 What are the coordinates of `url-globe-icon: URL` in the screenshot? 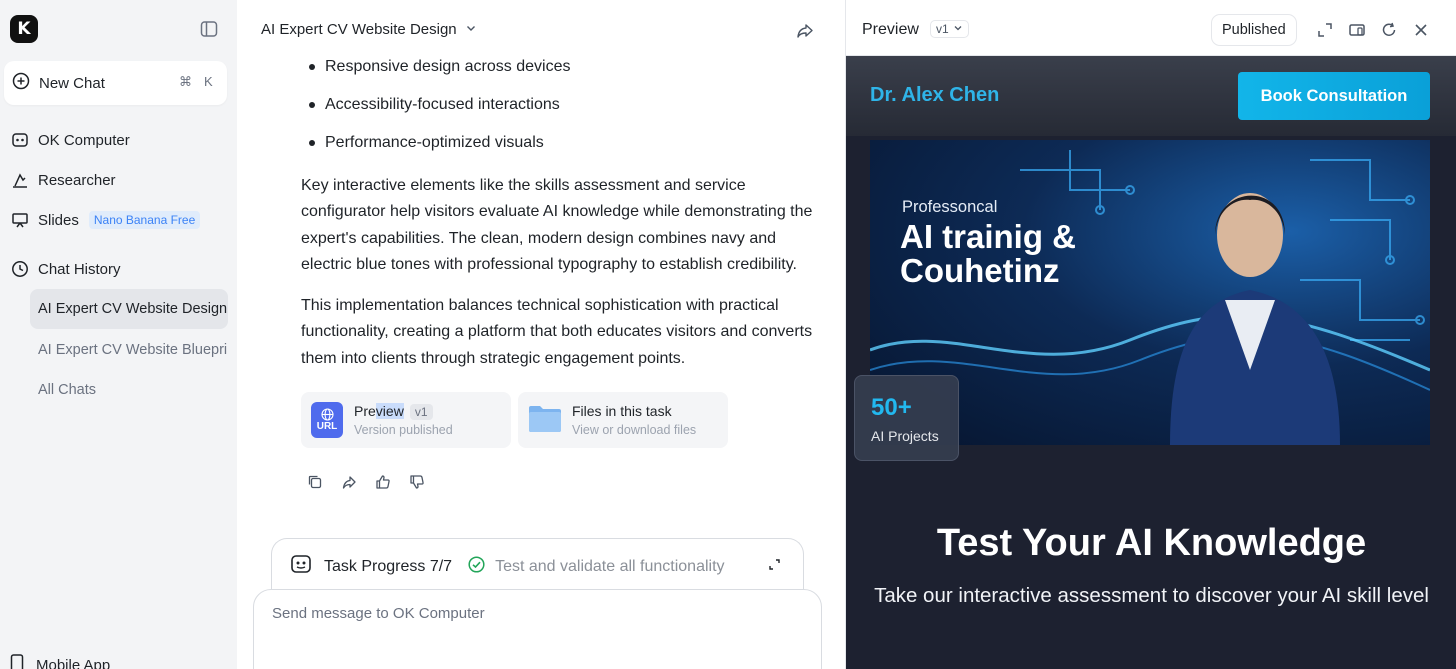 It's located at (327, 420).